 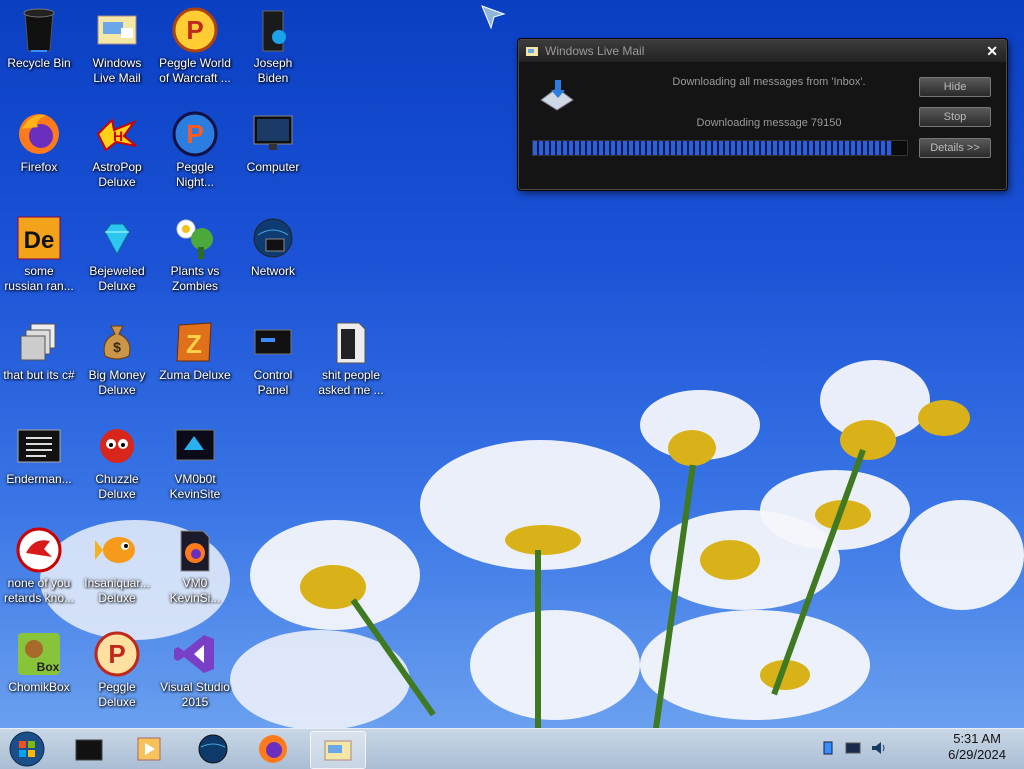 I want to click on desktop-icon-label: ChomikBox, so click(x=39, y=687).